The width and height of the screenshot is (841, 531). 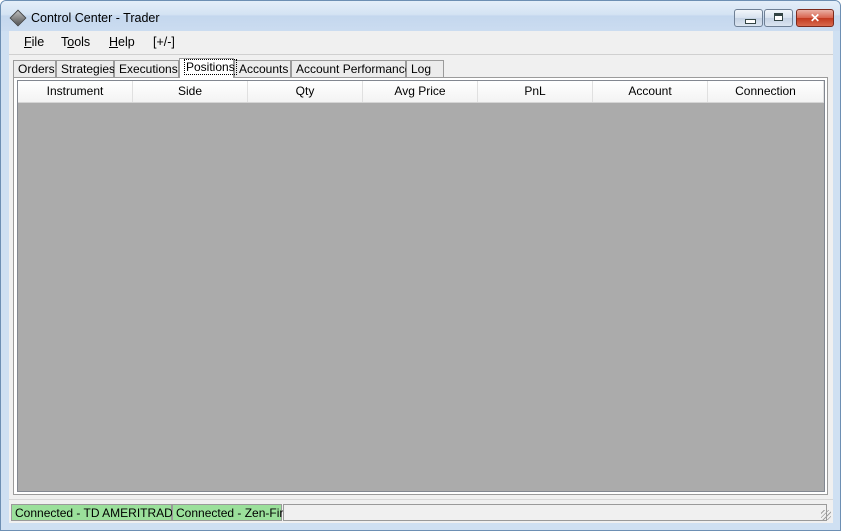 I want to click on tab-positions: Positions, so click(x=208, y=68).